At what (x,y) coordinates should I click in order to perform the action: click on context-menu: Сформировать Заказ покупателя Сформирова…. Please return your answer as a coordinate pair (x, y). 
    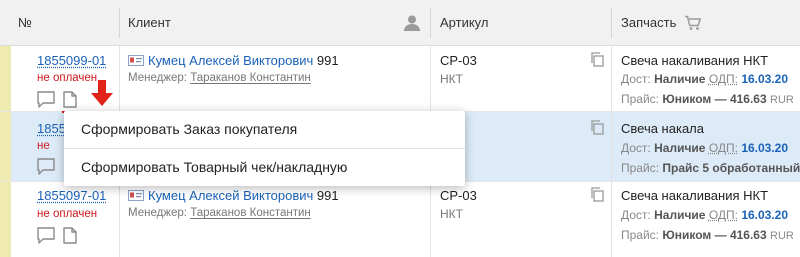
    Looking at the image, I should click on (264, 148).